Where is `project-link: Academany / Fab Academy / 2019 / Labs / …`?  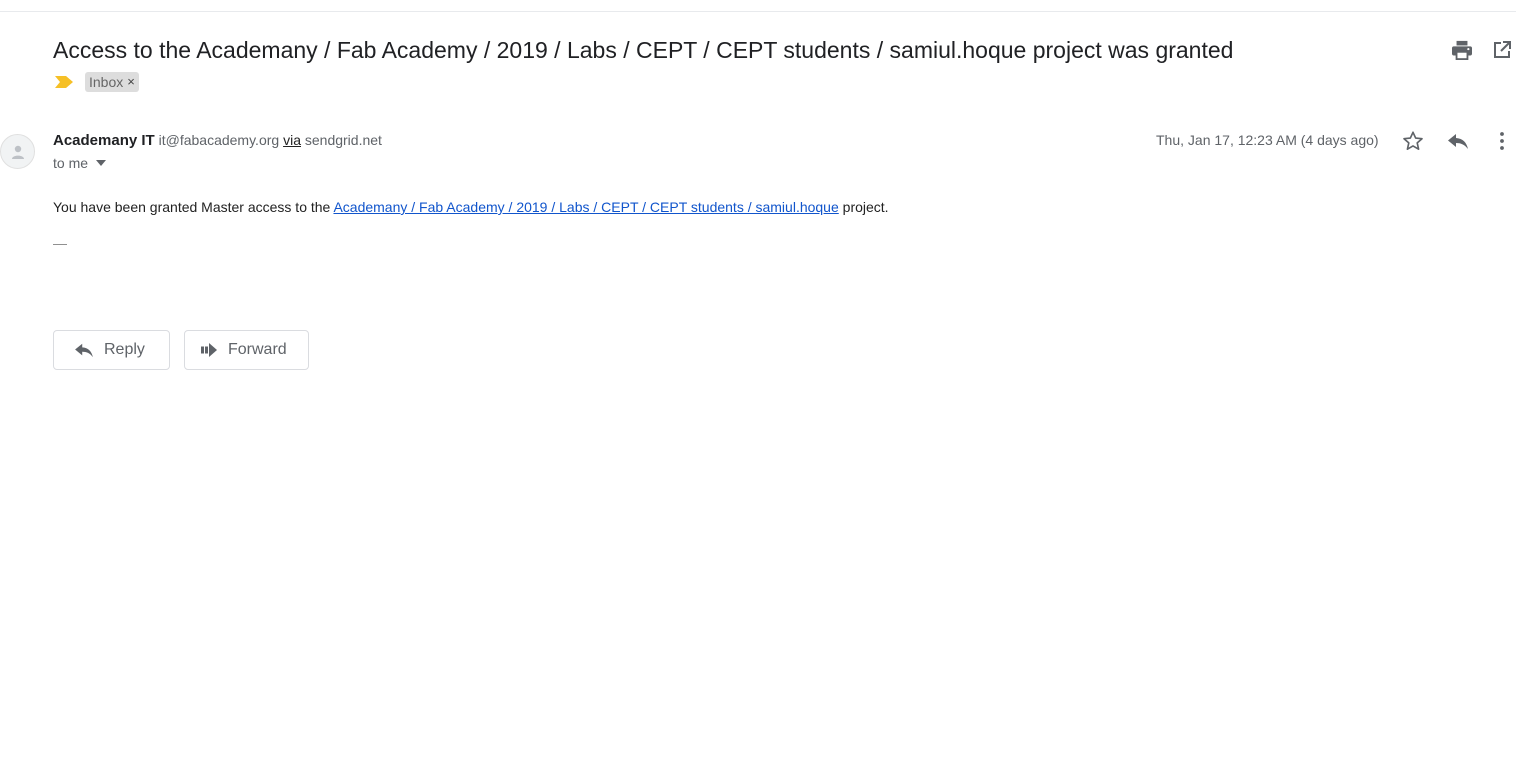 project-link: Academany / Fab Academy / 2019 / Labs / … is located at coordinates (585, 207).